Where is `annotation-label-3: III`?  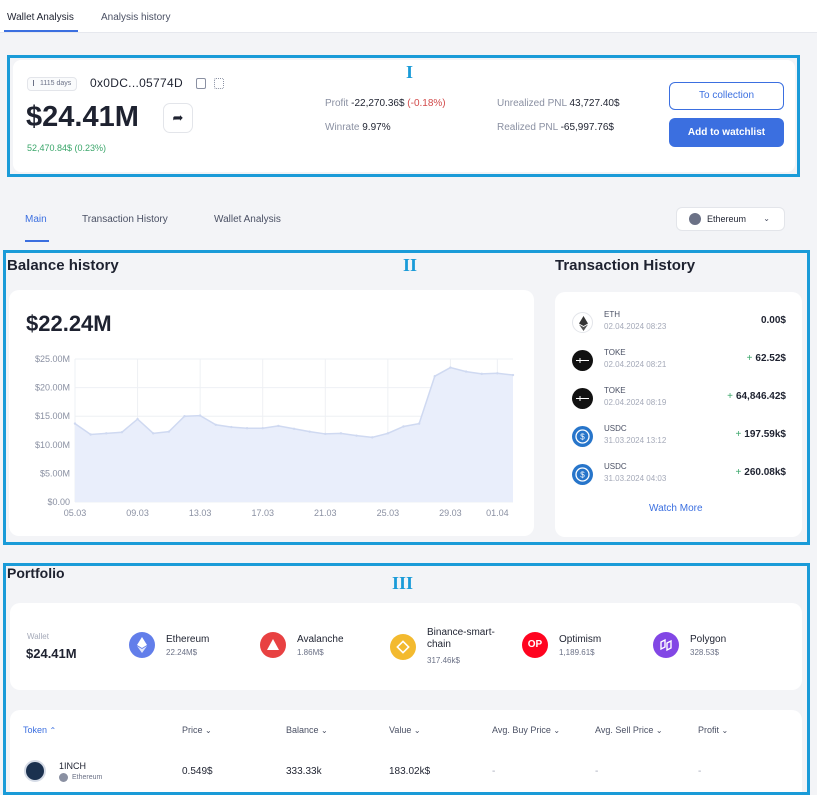
annotation-label-3: III is located at coordinates (403, 583).